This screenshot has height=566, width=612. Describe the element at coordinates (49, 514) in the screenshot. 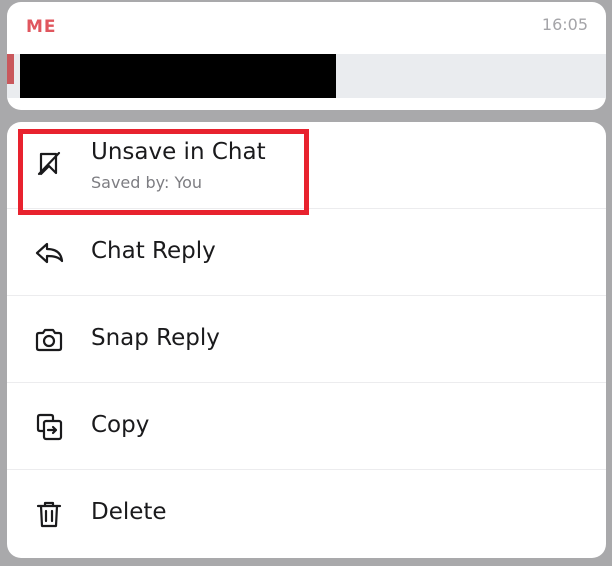

I see `trash-icon` at that location.